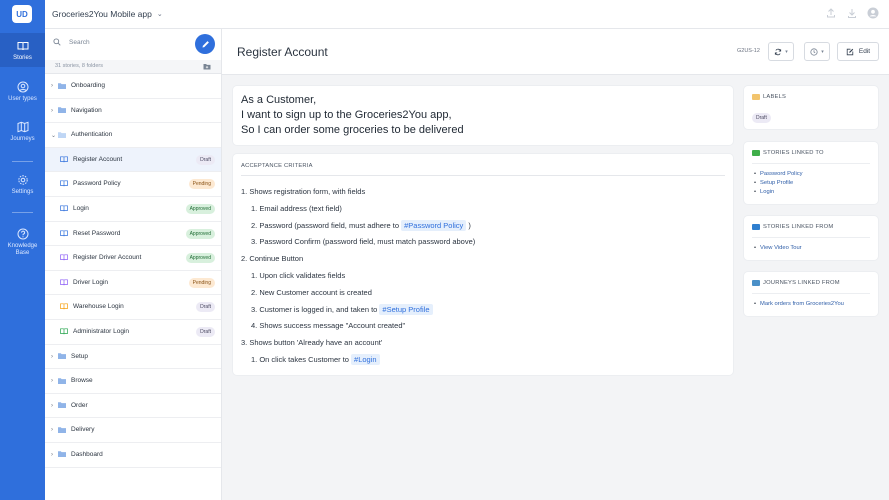 The height and width of the screenshot is (500, 889). What do you see at coordinates (814, 51) in the screenshot?
I see `clock-icon` at bounding box center [814, 51].